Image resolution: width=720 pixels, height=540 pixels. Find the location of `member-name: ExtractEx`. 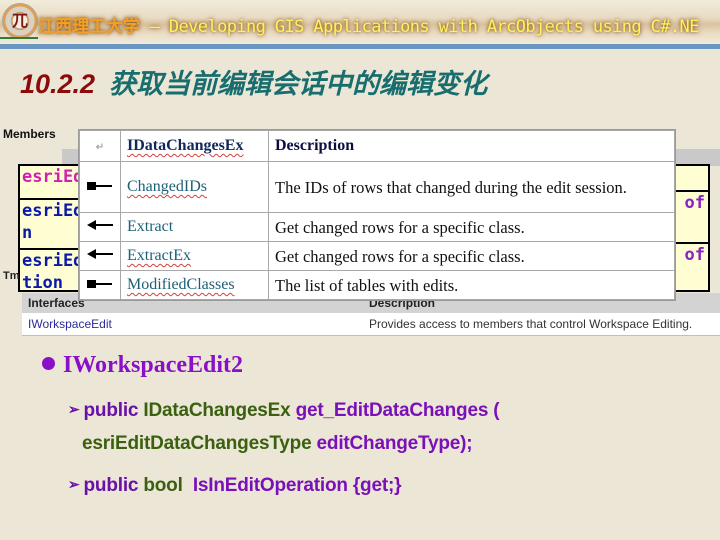

member-name: ExtractEx is located at coordinates (159, 255).